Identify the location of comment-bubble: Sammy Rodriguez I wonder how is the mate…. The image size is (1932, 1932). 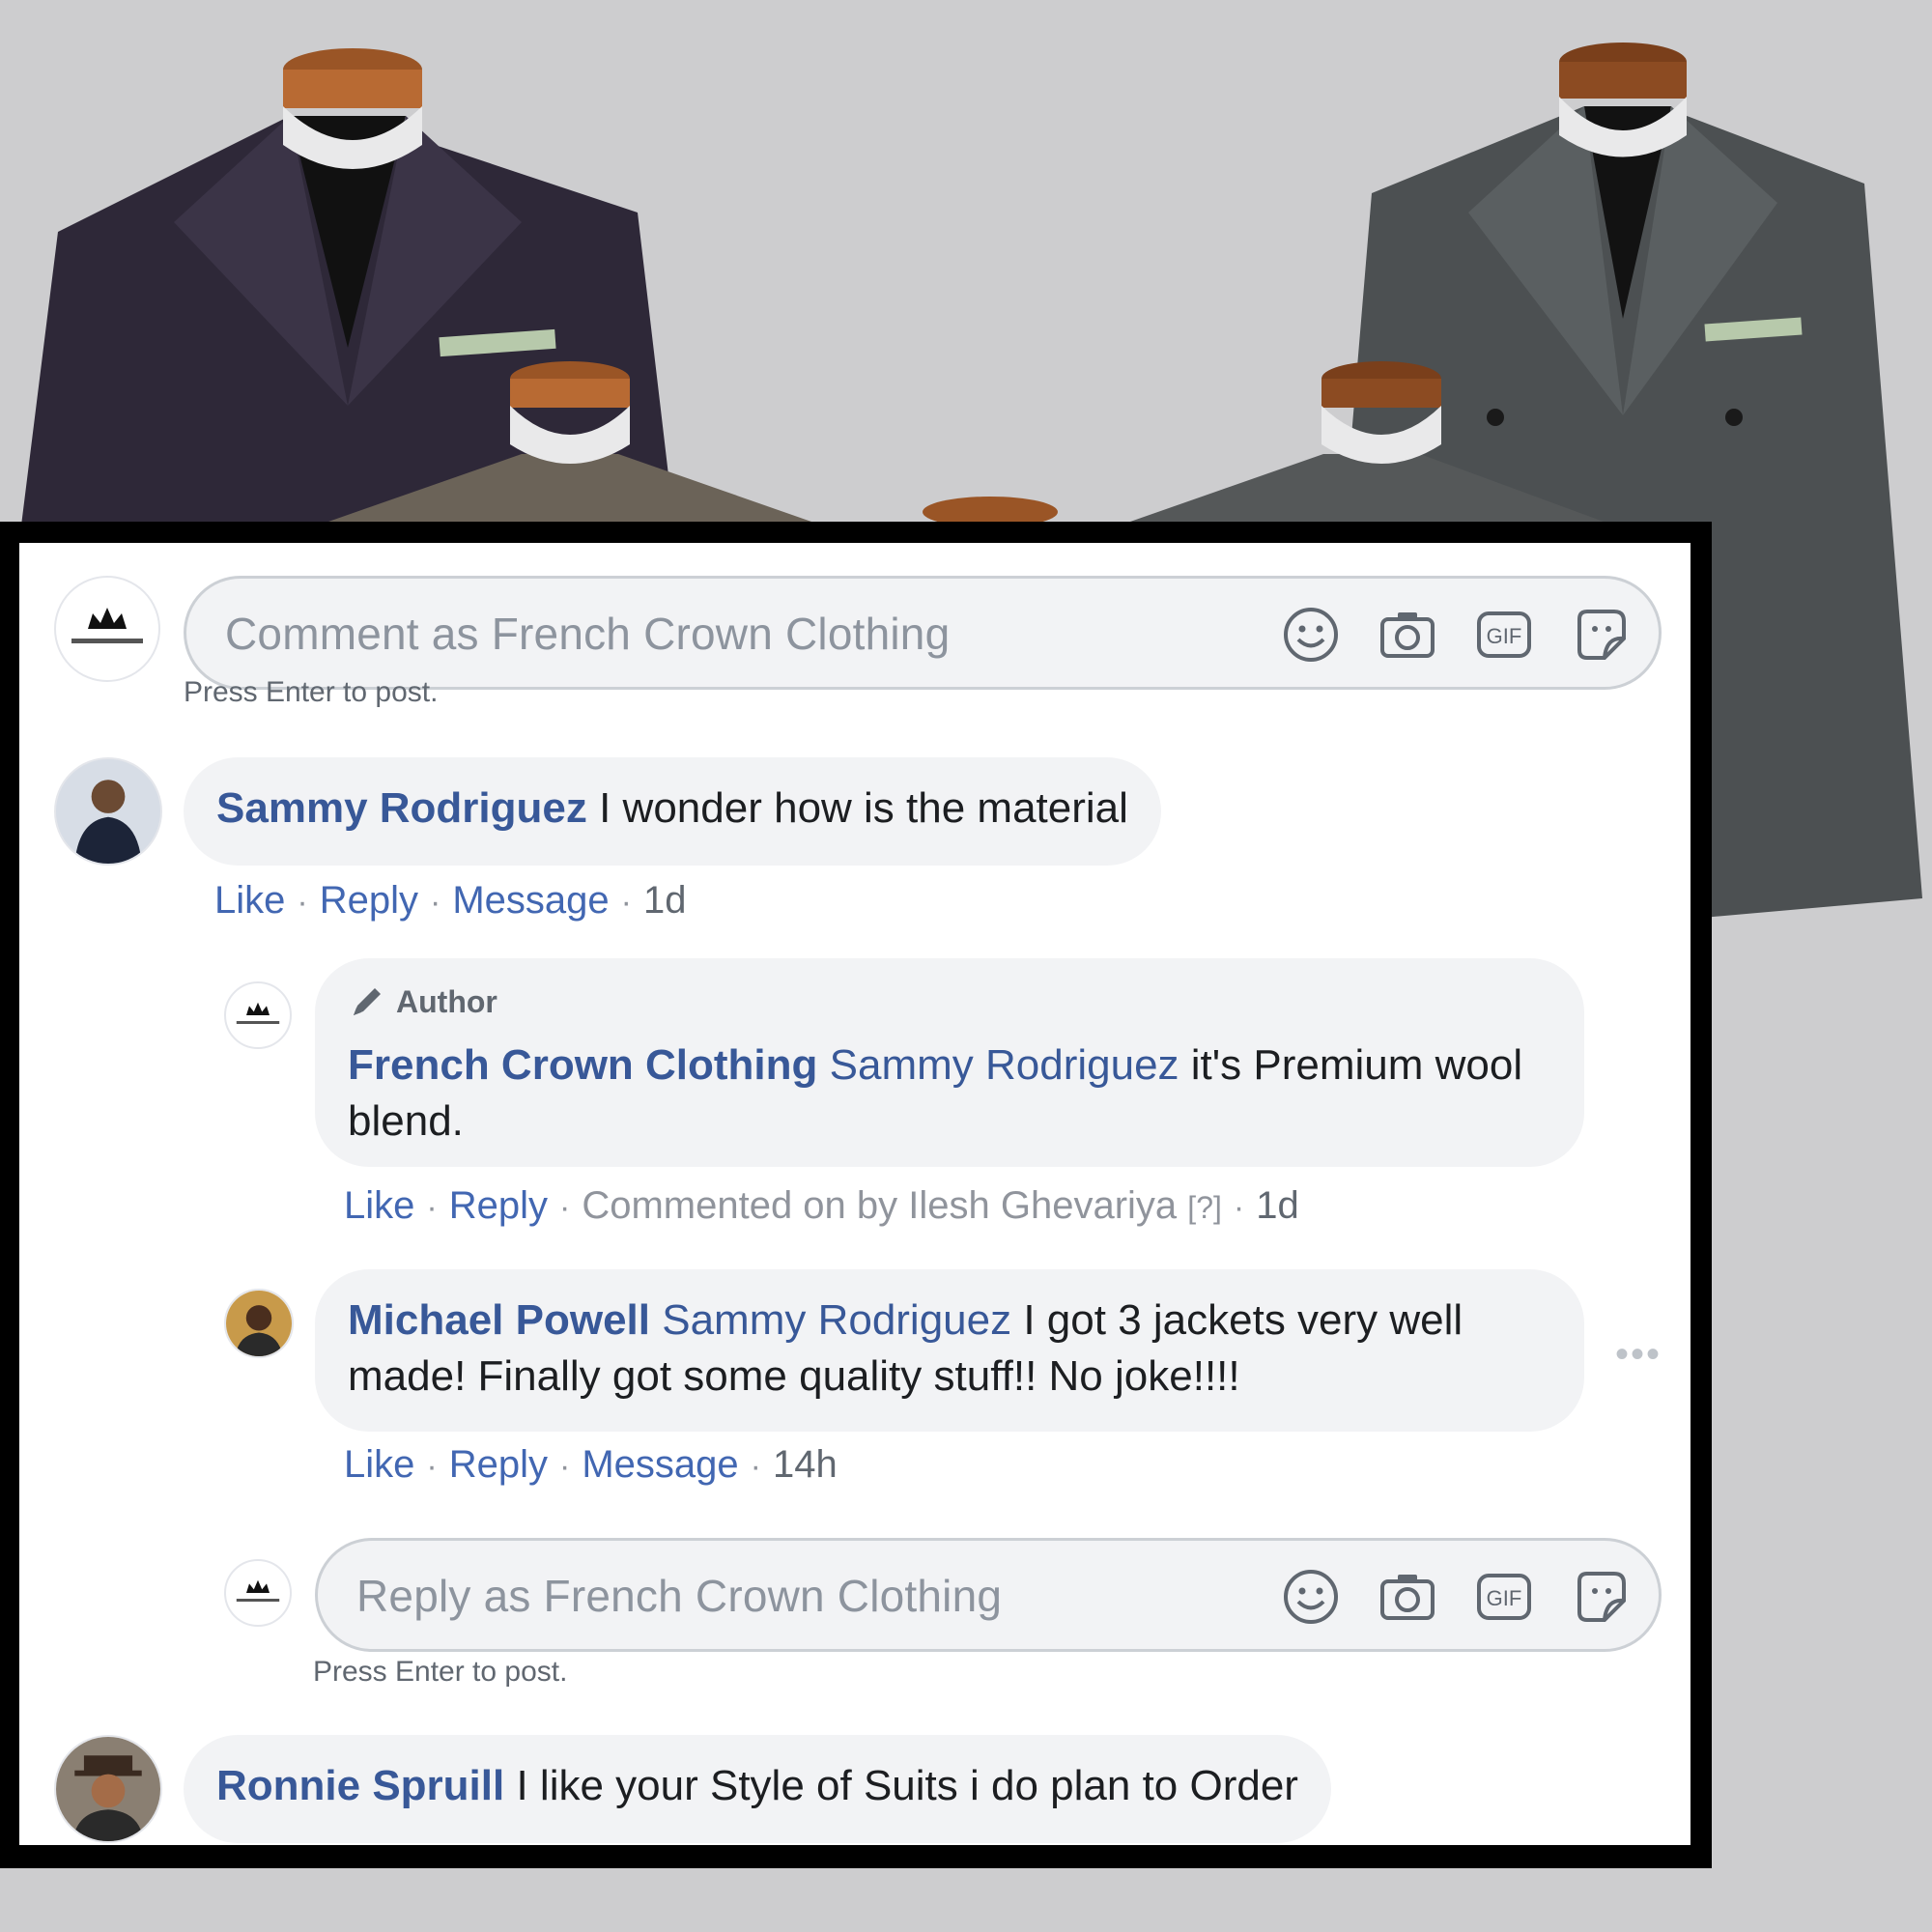
(672, 811).